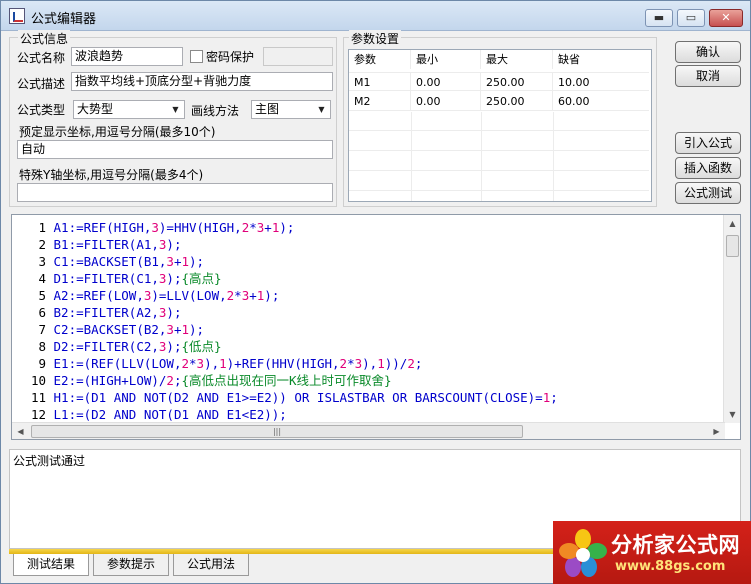 This screenshot has height=584, width=751. I want to click on code-token: D2:=FILTER(C2,, so click(106, 346).